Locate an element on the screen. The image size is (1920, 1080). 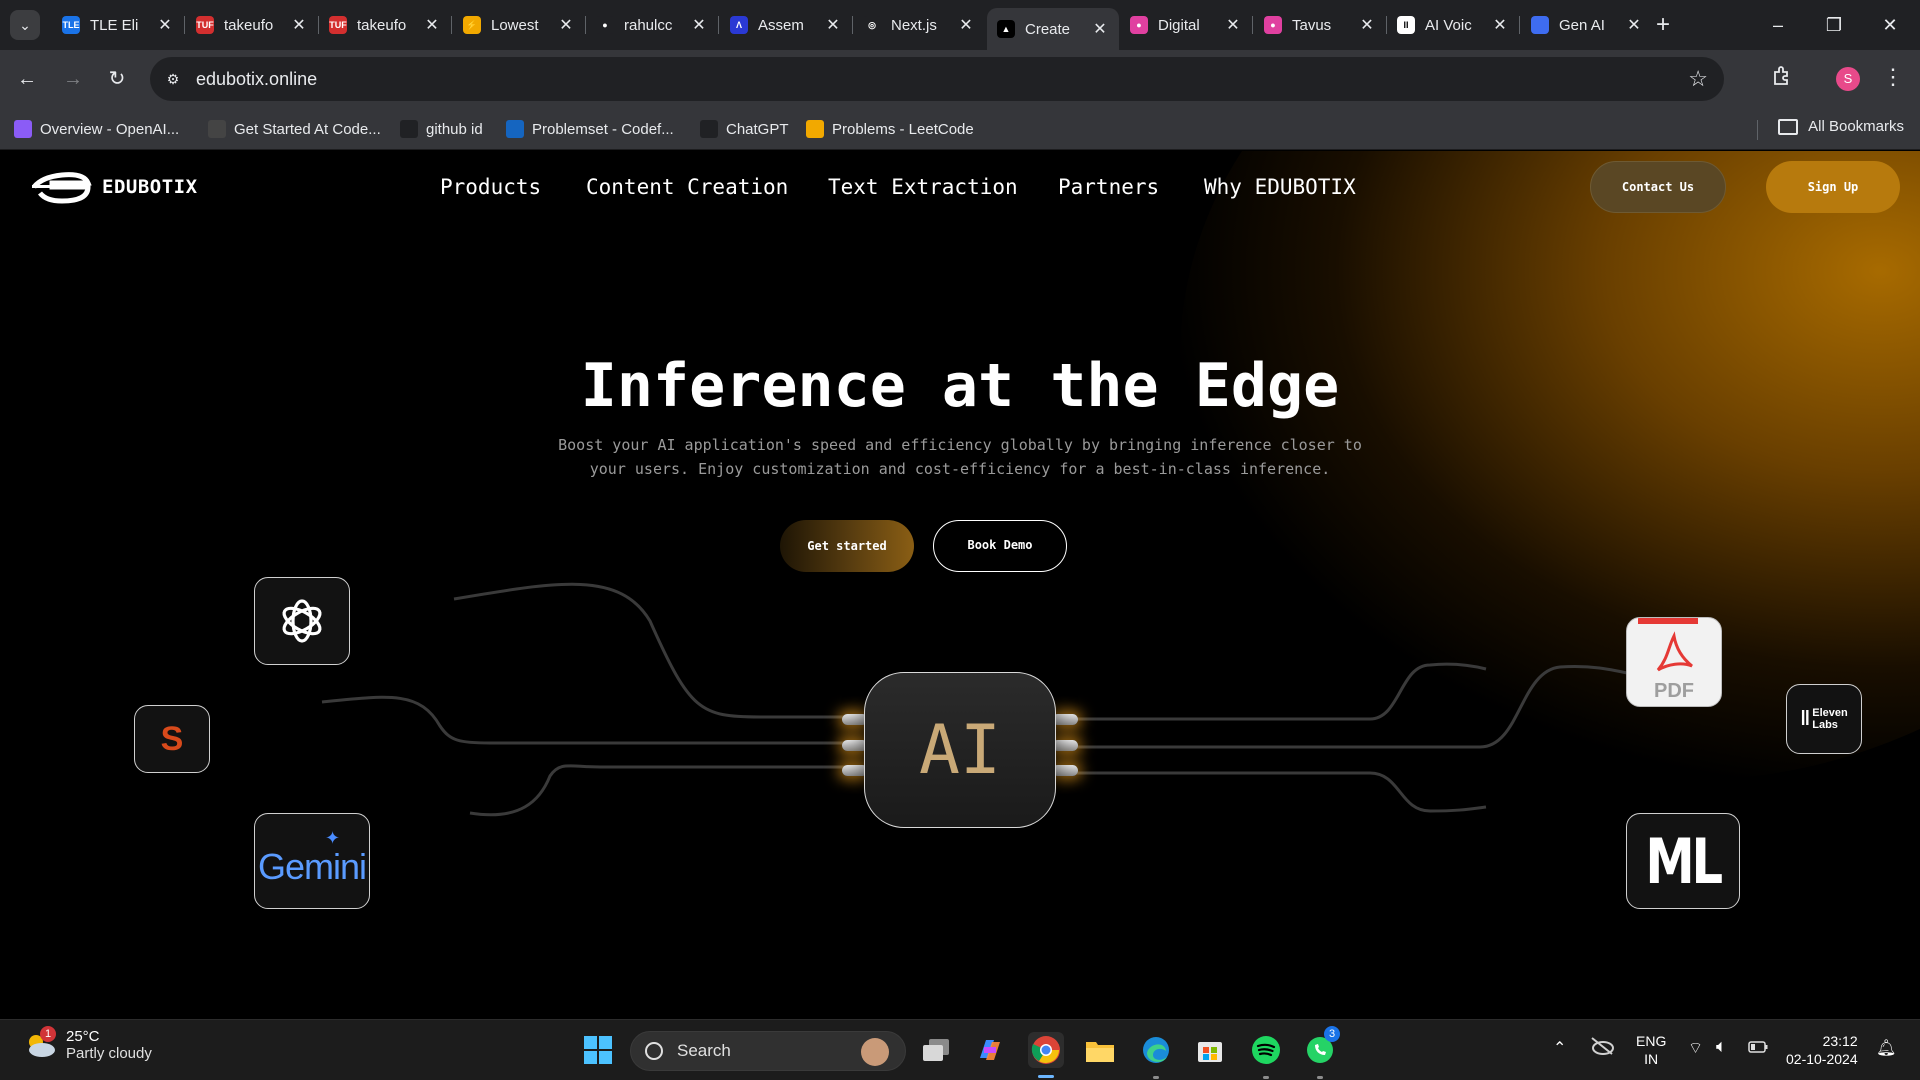
reload-button: ↻ is located at coordinates (117, 79).